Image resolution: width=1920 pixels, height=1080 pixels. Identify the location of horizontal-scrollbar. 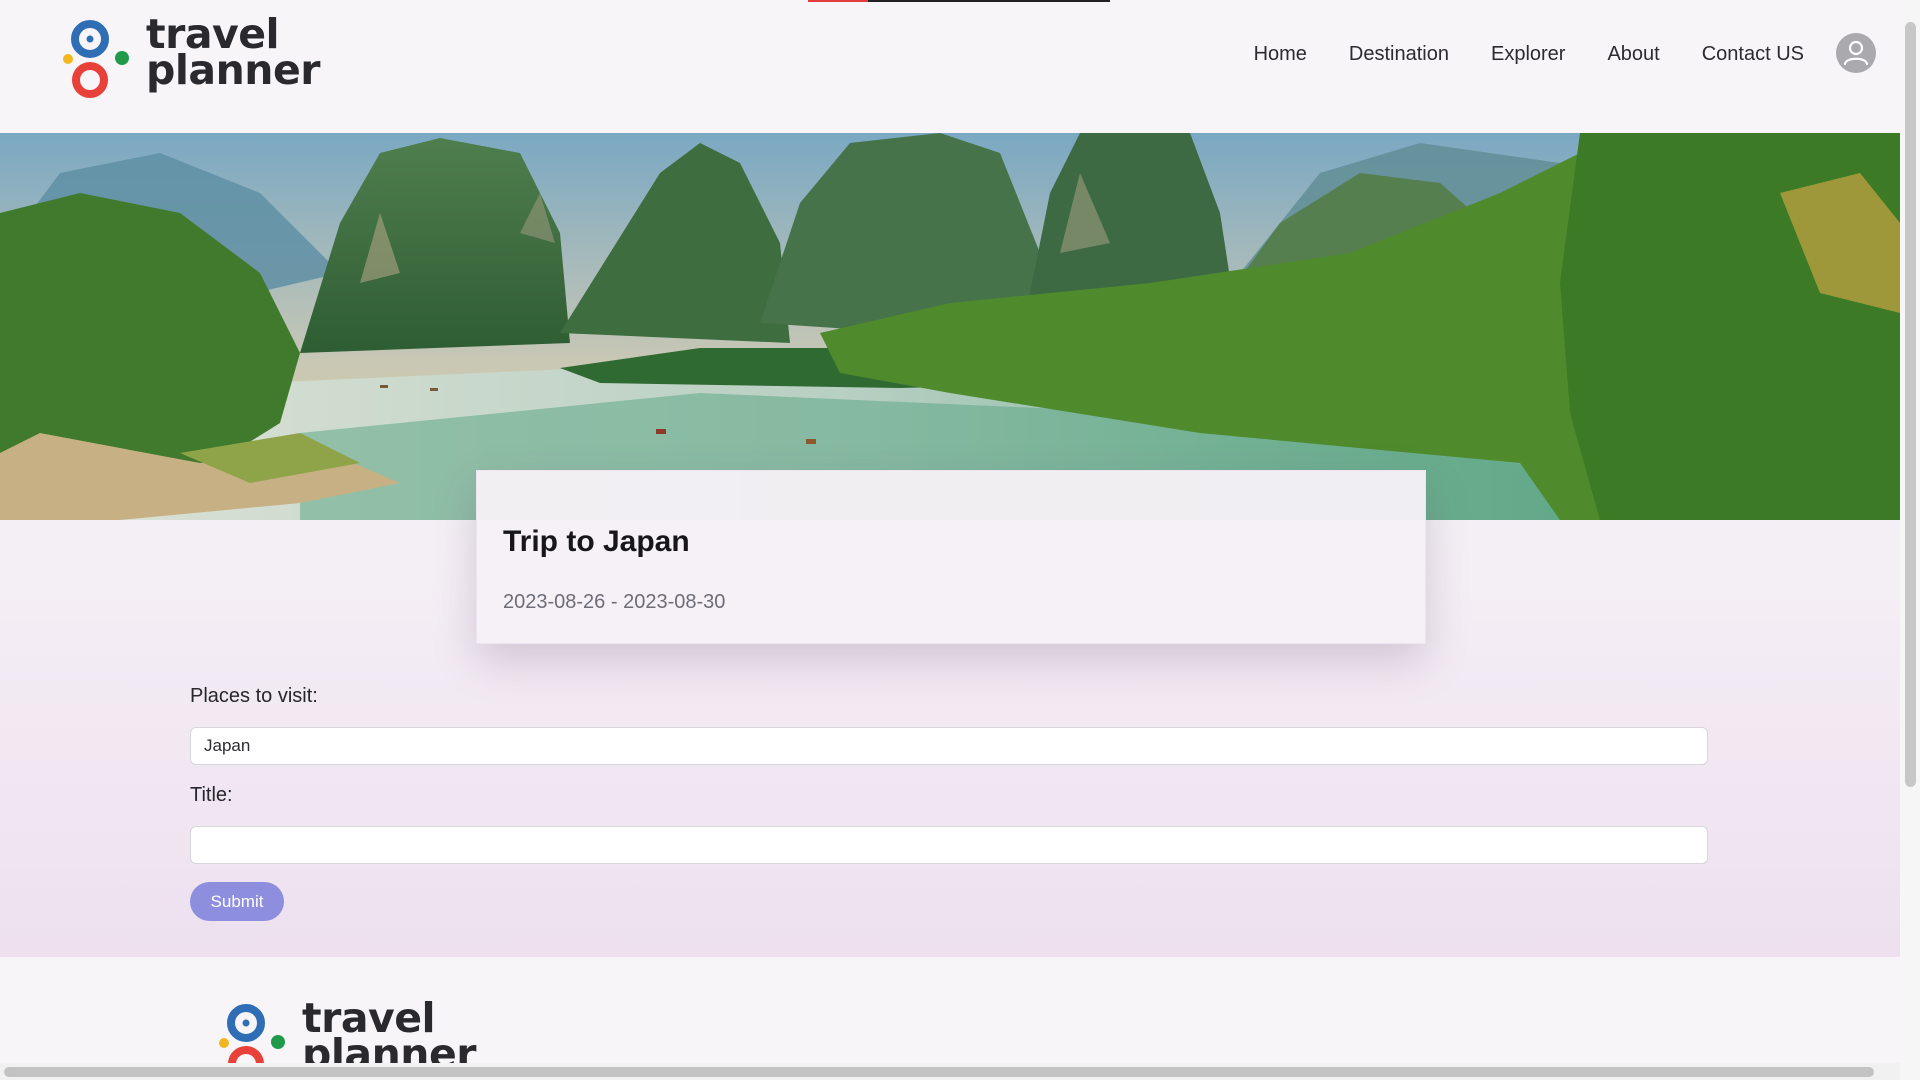
(950, 1071).